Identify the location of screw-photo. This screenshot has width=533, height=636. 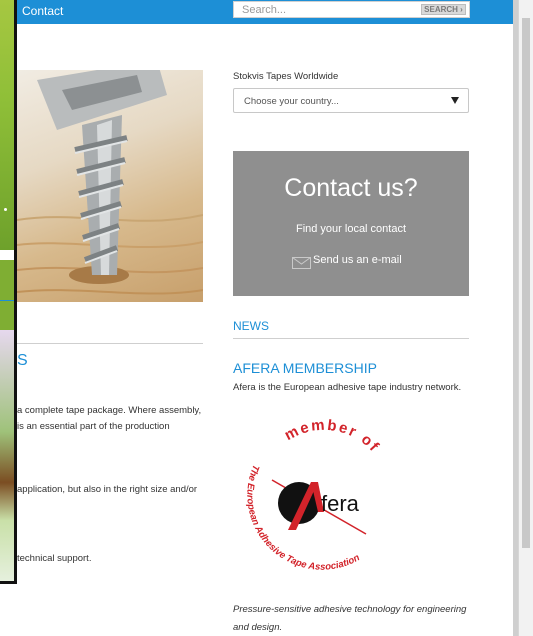
(110, 186).